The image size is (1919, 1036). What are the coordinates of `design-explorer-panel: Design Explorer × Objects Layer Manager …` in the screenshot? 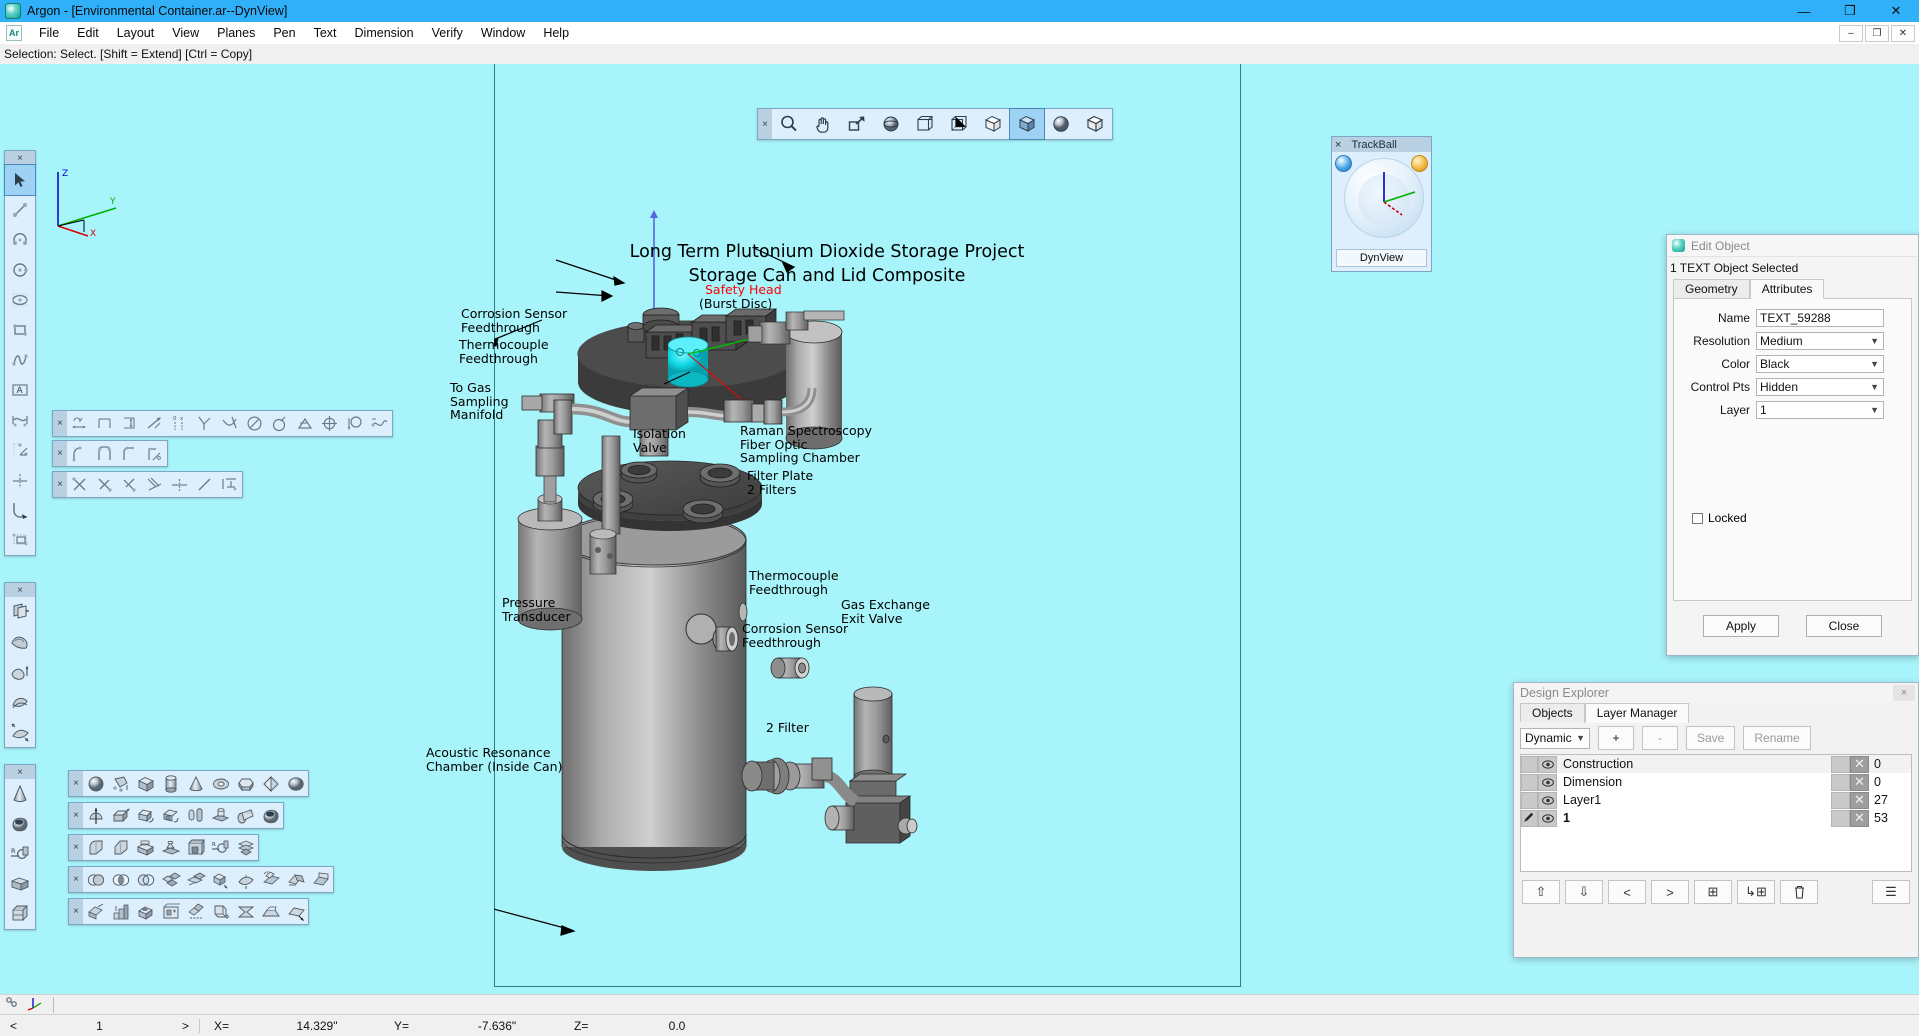 It's located at (1716, 820).